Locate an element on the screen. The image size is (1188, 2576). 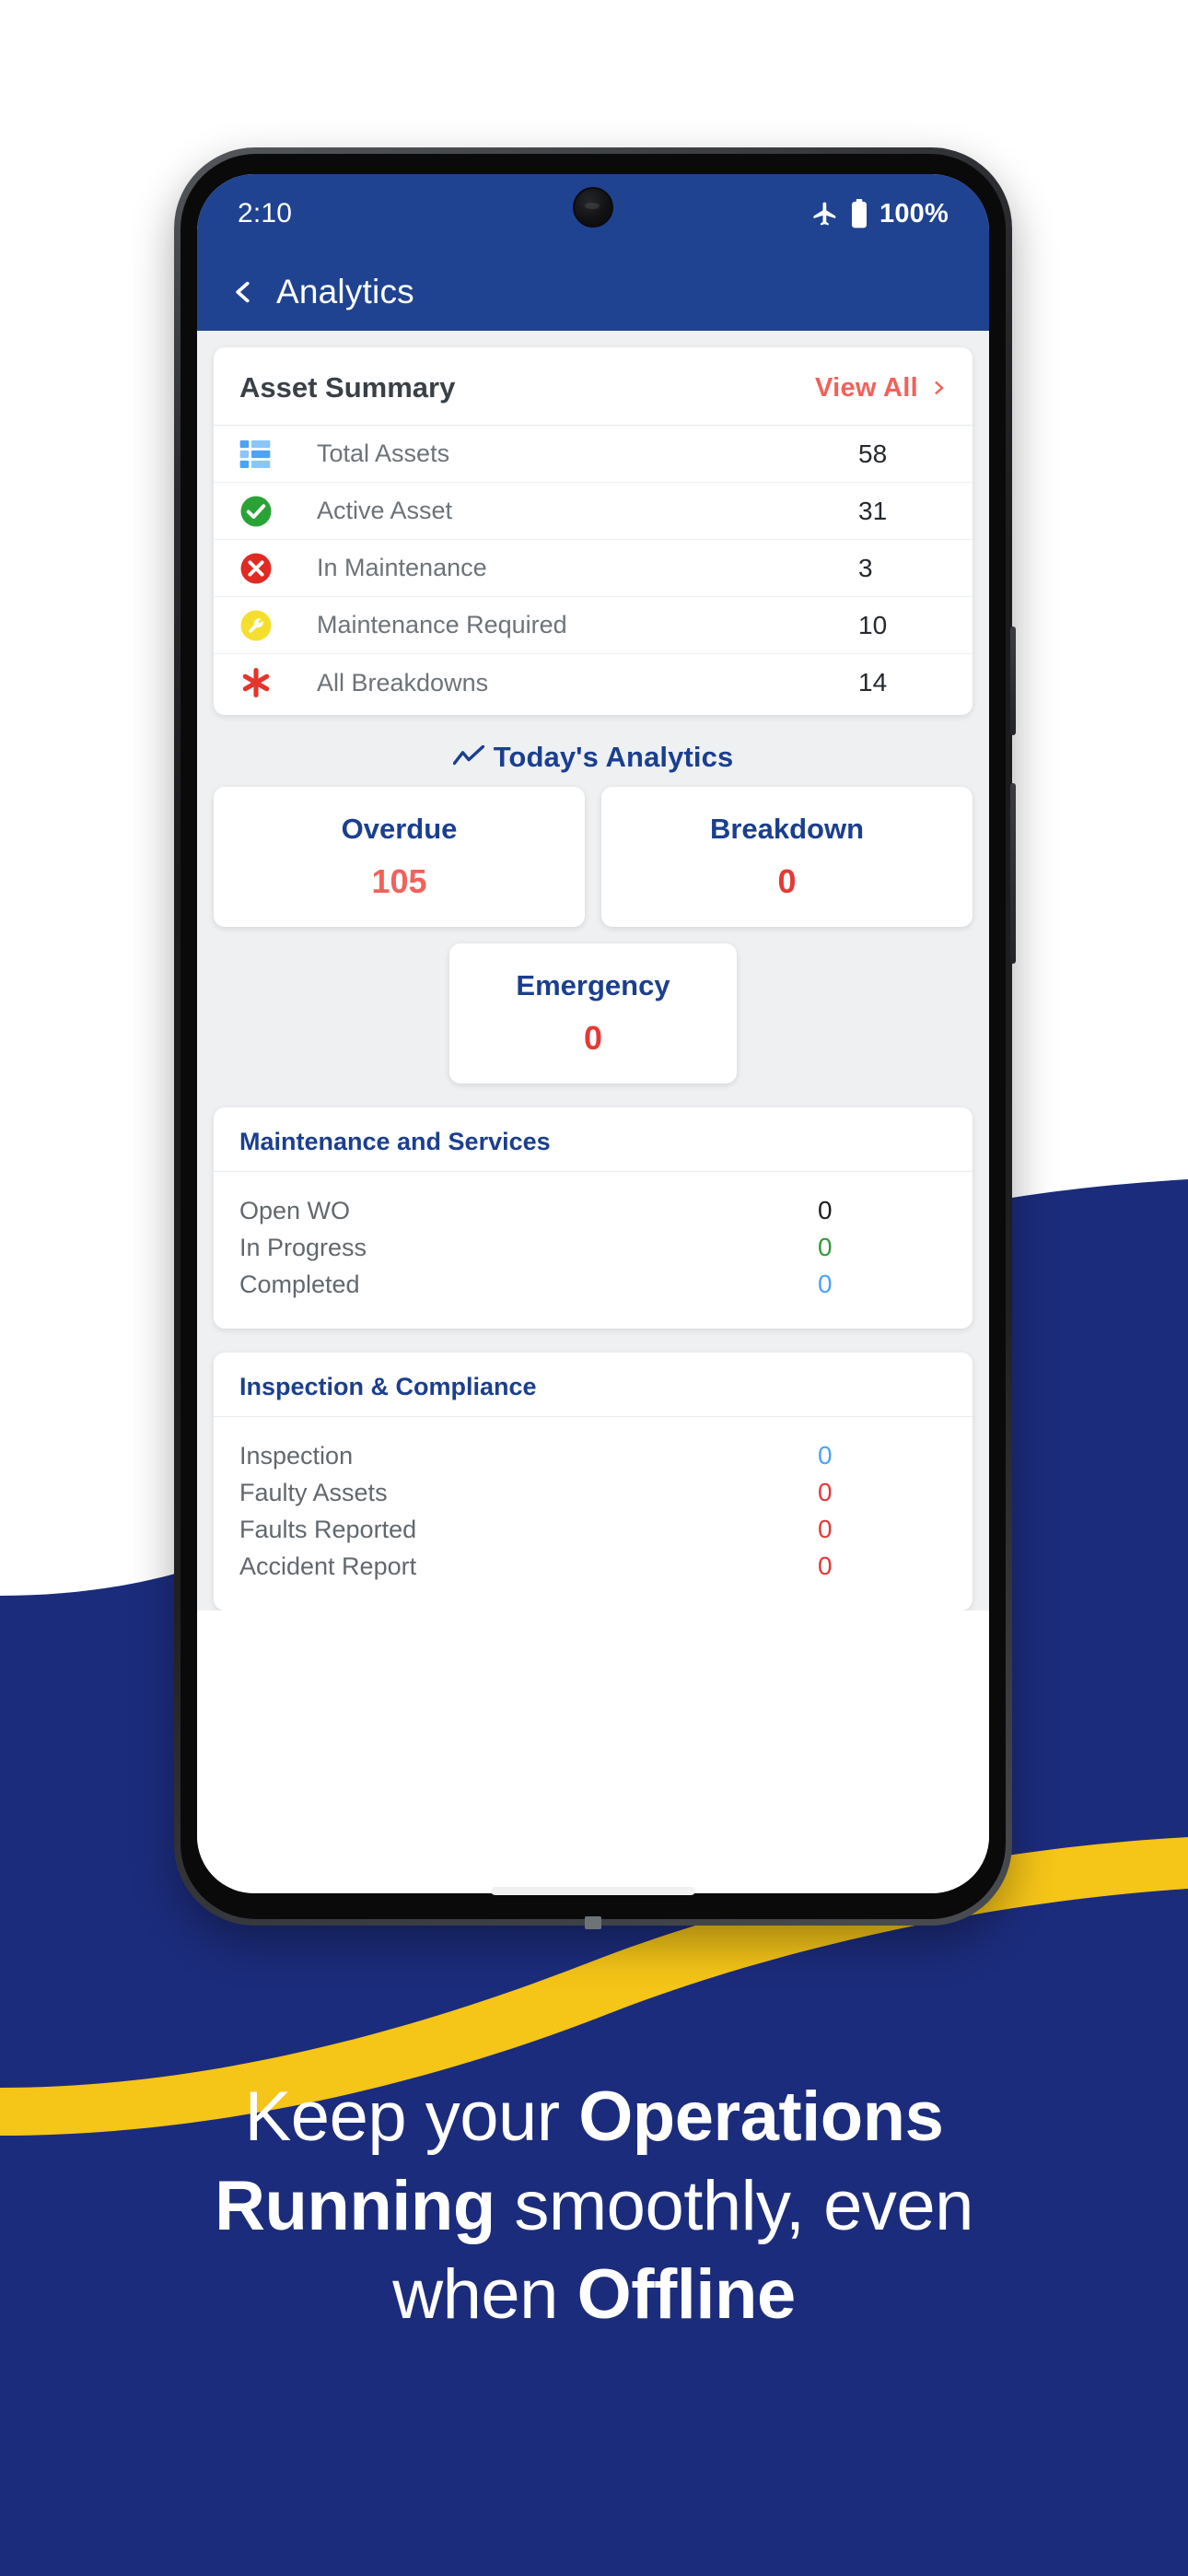
headline-line-2: Running smoothly, even is located at coordinates (594, 2207).